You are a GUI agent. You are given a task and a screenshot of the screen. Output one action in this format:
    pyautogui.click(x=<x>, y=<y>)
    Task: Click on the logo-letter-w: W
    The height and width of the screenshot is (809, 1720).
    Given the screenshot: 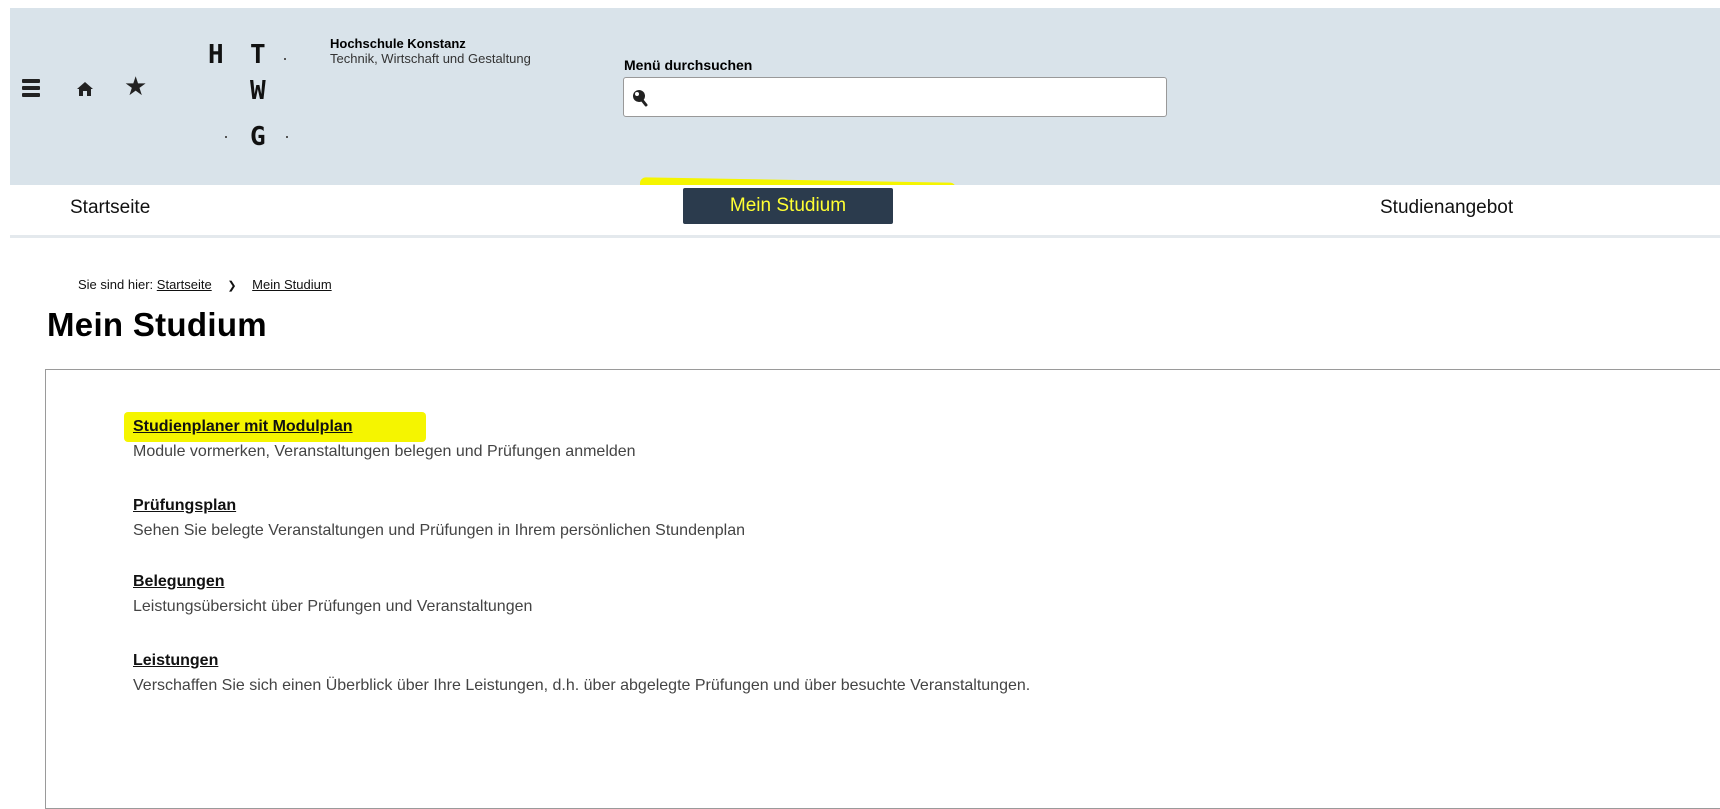 What is the action you would take?
    pyautogui.click(x=258, y=91)
    